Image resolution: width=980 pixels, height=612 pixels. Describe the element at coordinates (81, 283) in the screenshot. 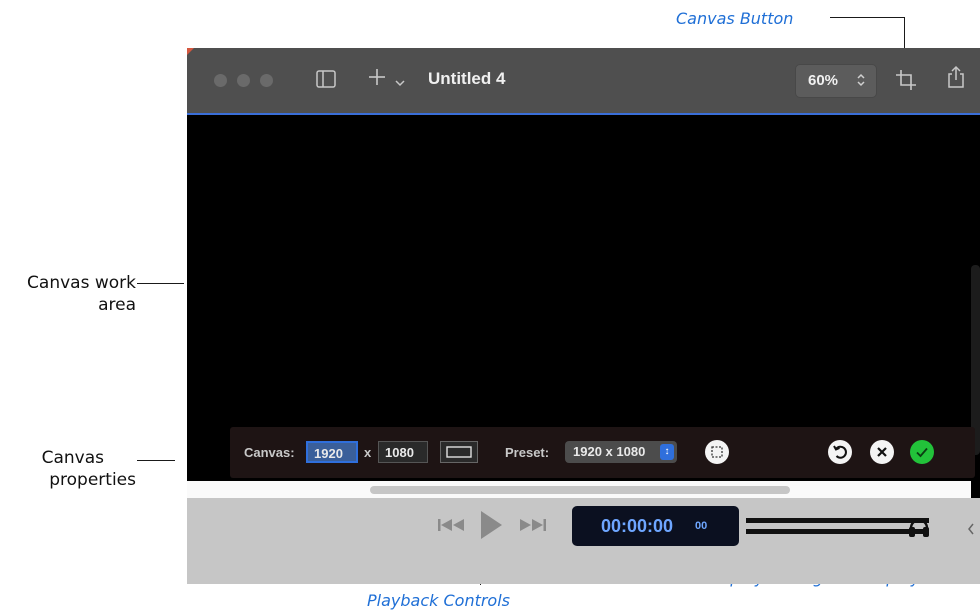

I see `canvas-work-area-line1: Canvas work` at that location.